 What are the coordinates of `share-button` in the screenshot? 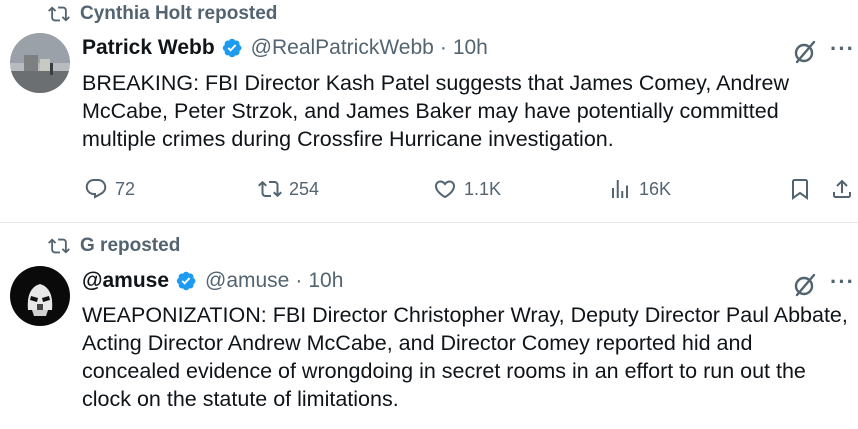 It's located at (842, 189).